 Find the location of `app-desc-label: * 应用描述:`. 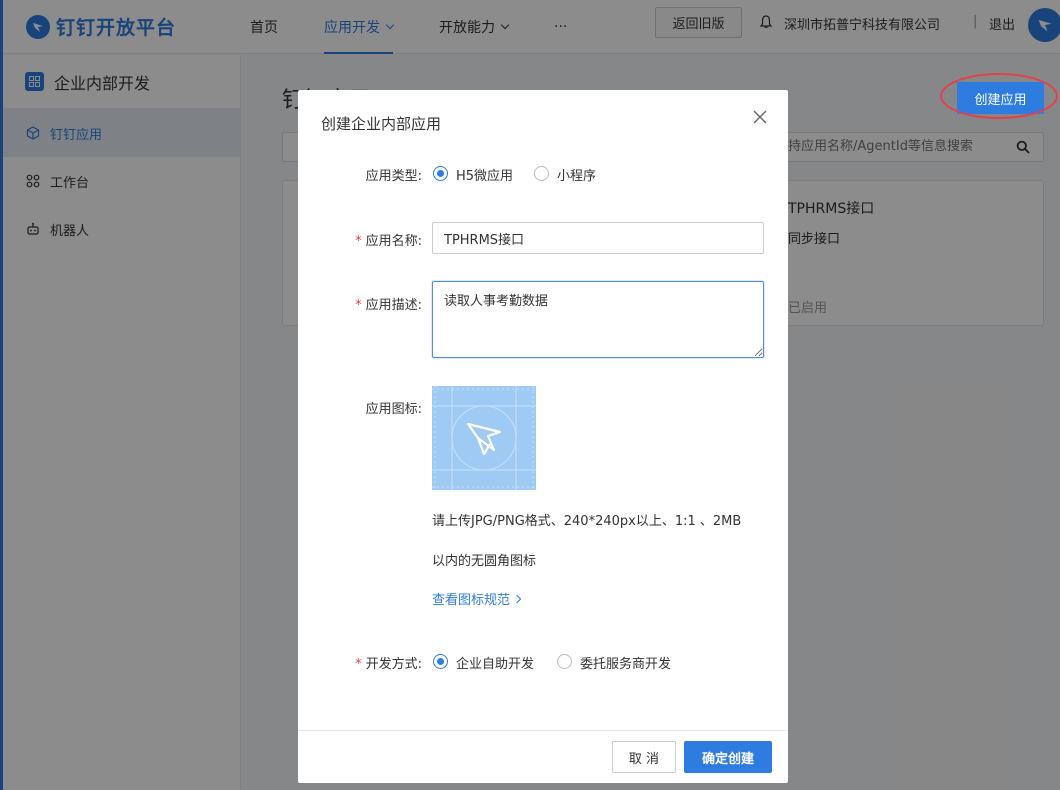

app-desc-label: * 应用描述: is located at coordinates (372, 303).